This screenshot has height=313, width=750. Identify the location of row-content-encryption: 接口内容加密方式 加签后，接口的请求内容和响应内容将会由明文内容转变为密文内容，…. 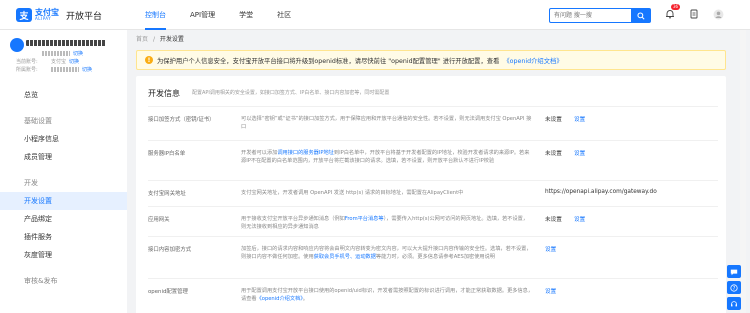
(433, 257).